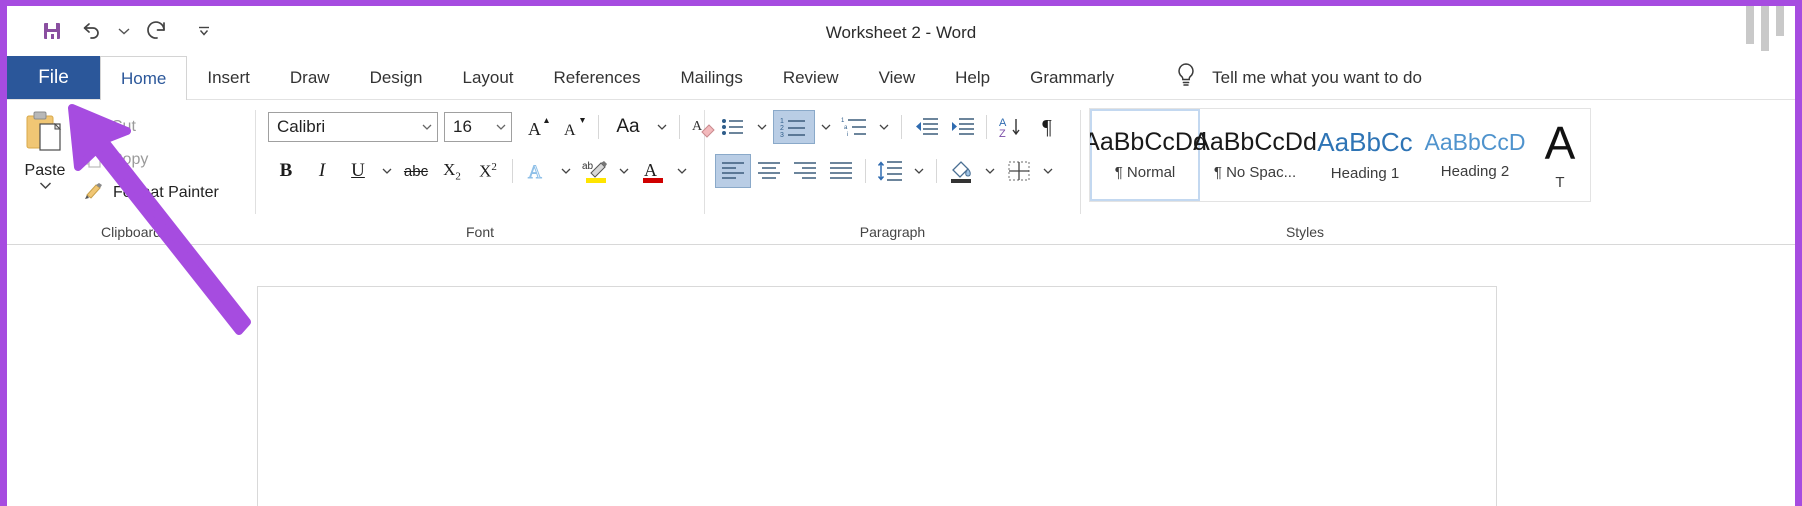 The height and width of the screenshot is (506, 1802). I want to click on superscript-icon: X2, so click(488, 171).